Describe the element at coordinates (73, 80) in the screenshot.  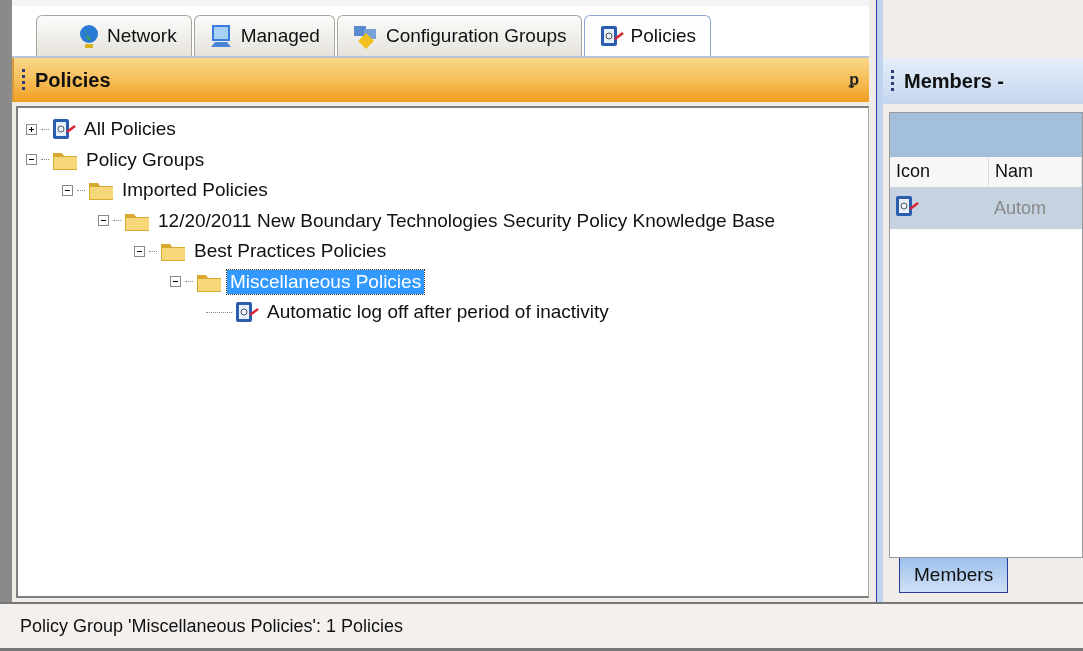
I see `panel-title: Policies` at that location.